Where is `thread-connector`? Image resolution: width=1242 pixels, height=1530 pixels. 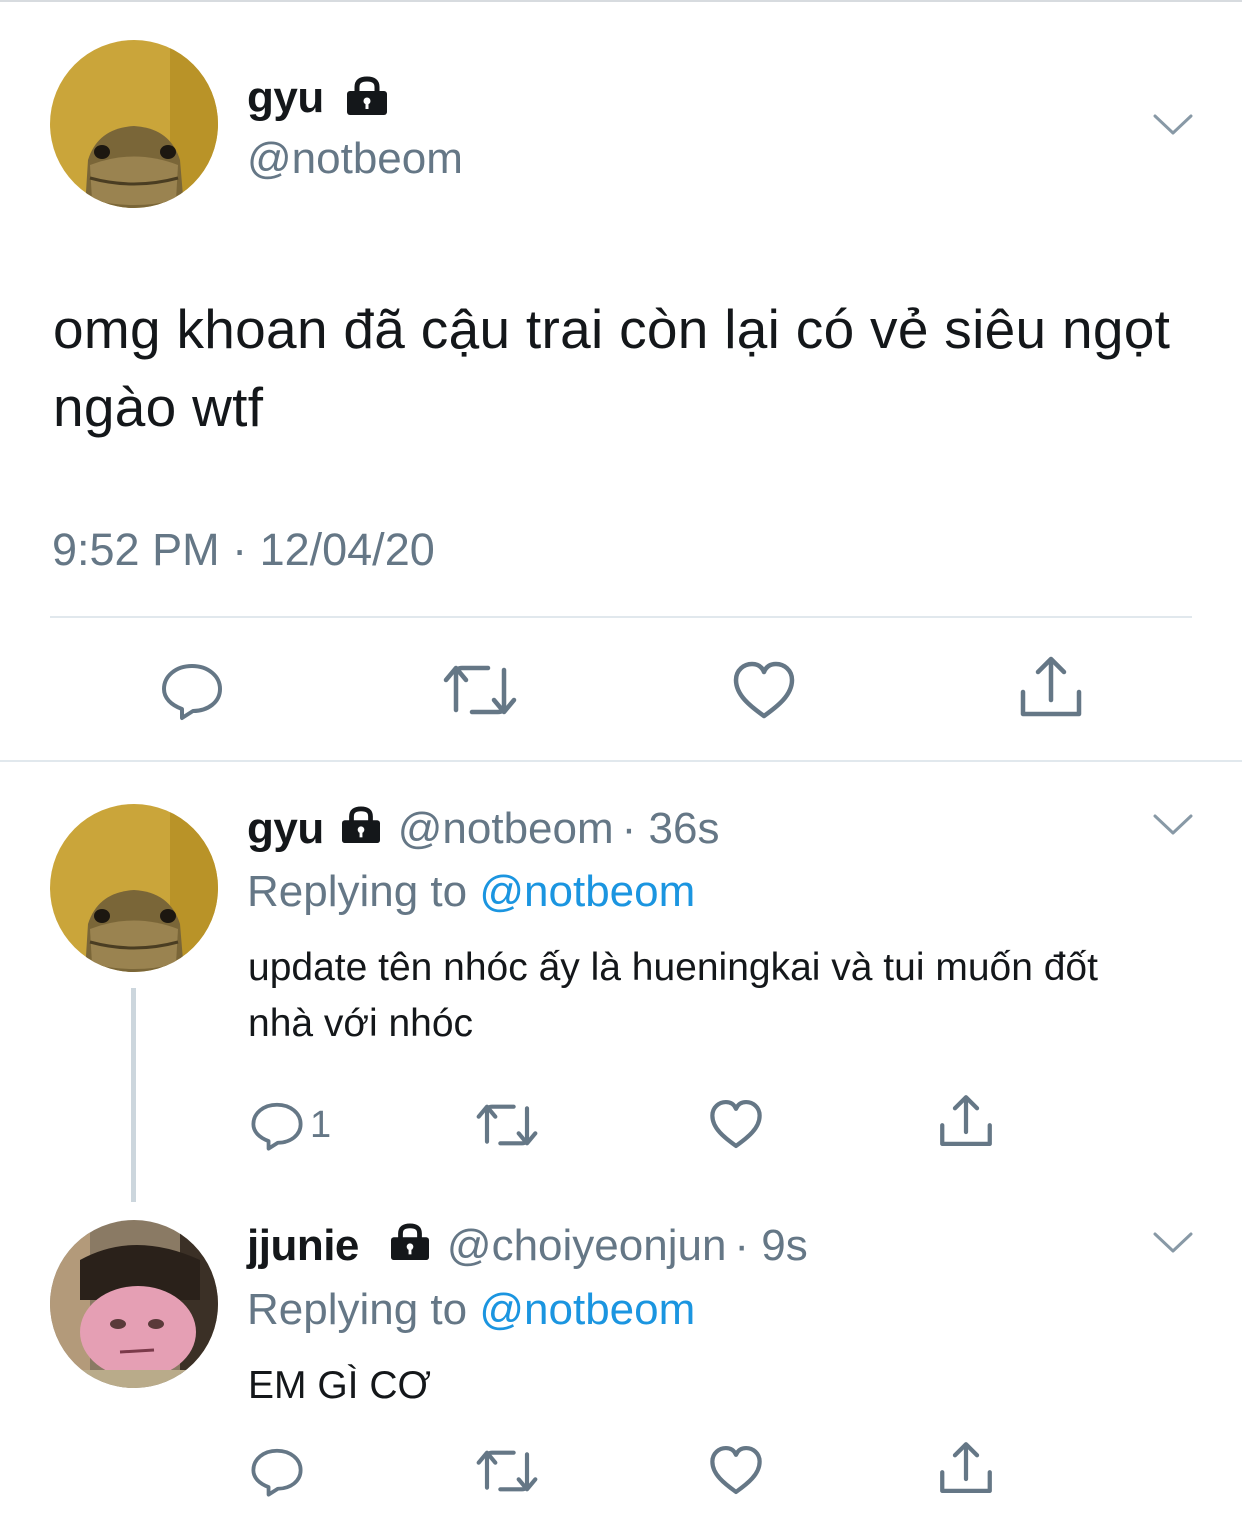
thread-connector is located at coordinates (133, 1095).